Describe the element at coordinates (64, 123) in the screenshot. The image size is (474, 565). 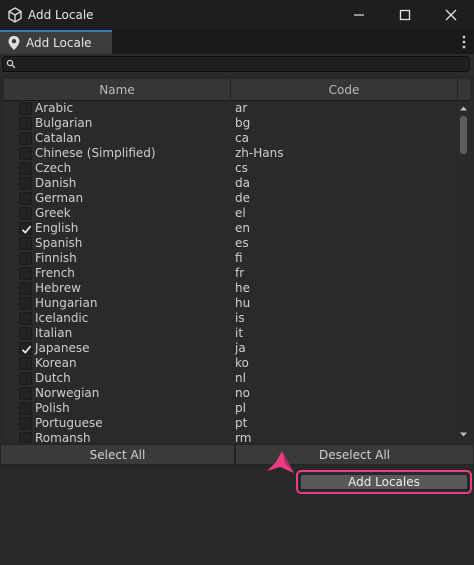
I see `locale-name: Bulgarian` at that location.